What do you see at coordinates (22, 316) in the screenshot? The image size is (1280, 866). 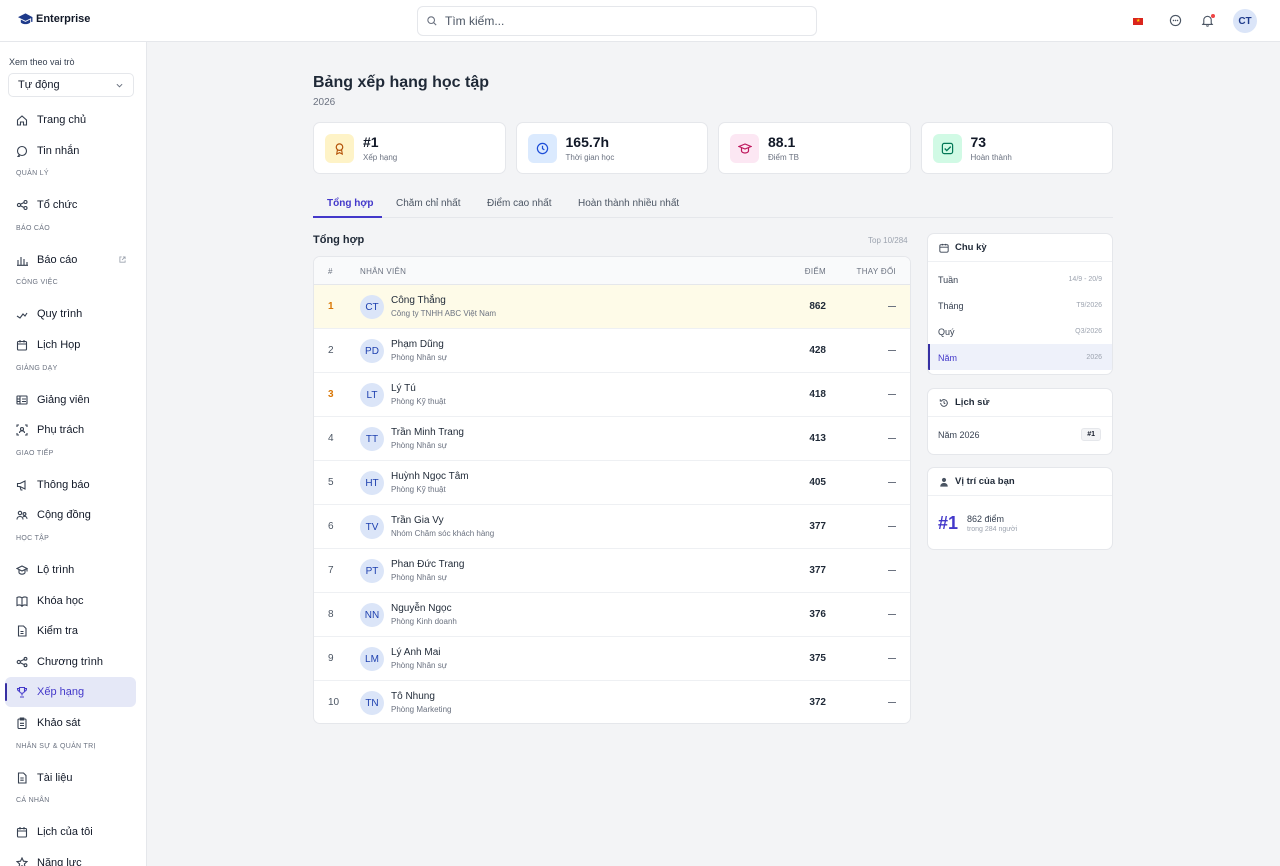 I see `workflow-icon` at bounding box center [22, 316].